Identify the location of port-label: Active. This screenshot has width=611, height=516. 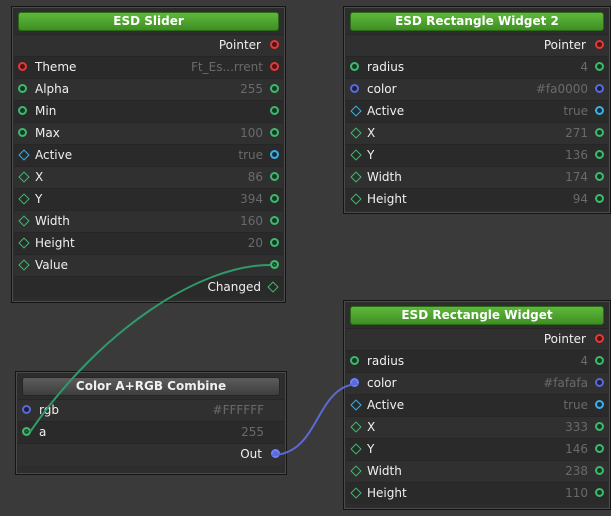
(386, 111).